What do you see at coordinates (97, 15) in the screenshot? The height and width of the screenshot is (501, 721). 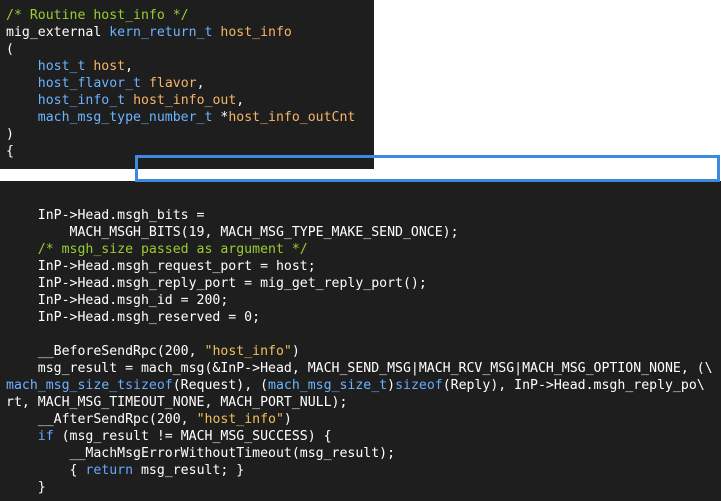 I see `code-token: /* Routine host_info */` at bounding box center [97, 15].